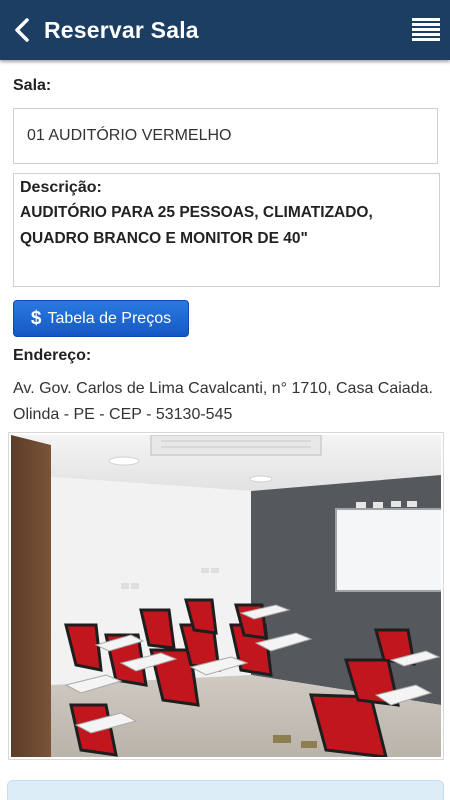  Describe the element at coordinates (52, 355) in the screenshot. I see `address-label: Endereço:` at that location.